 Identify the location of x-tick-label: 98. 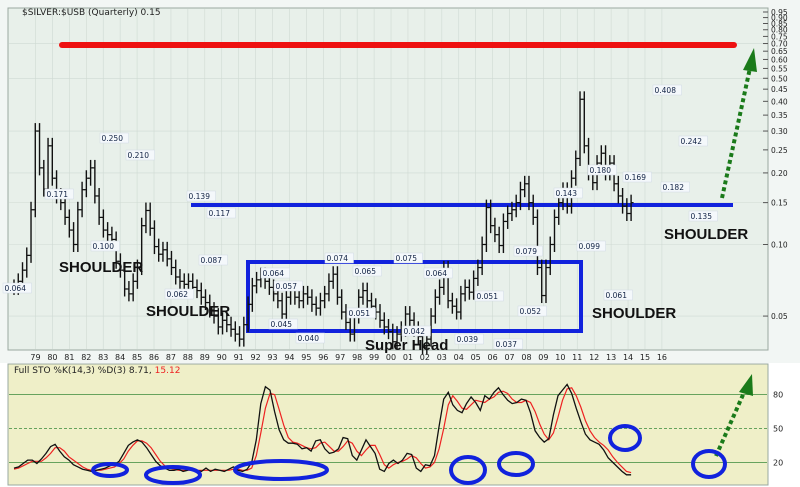
(357, 357).